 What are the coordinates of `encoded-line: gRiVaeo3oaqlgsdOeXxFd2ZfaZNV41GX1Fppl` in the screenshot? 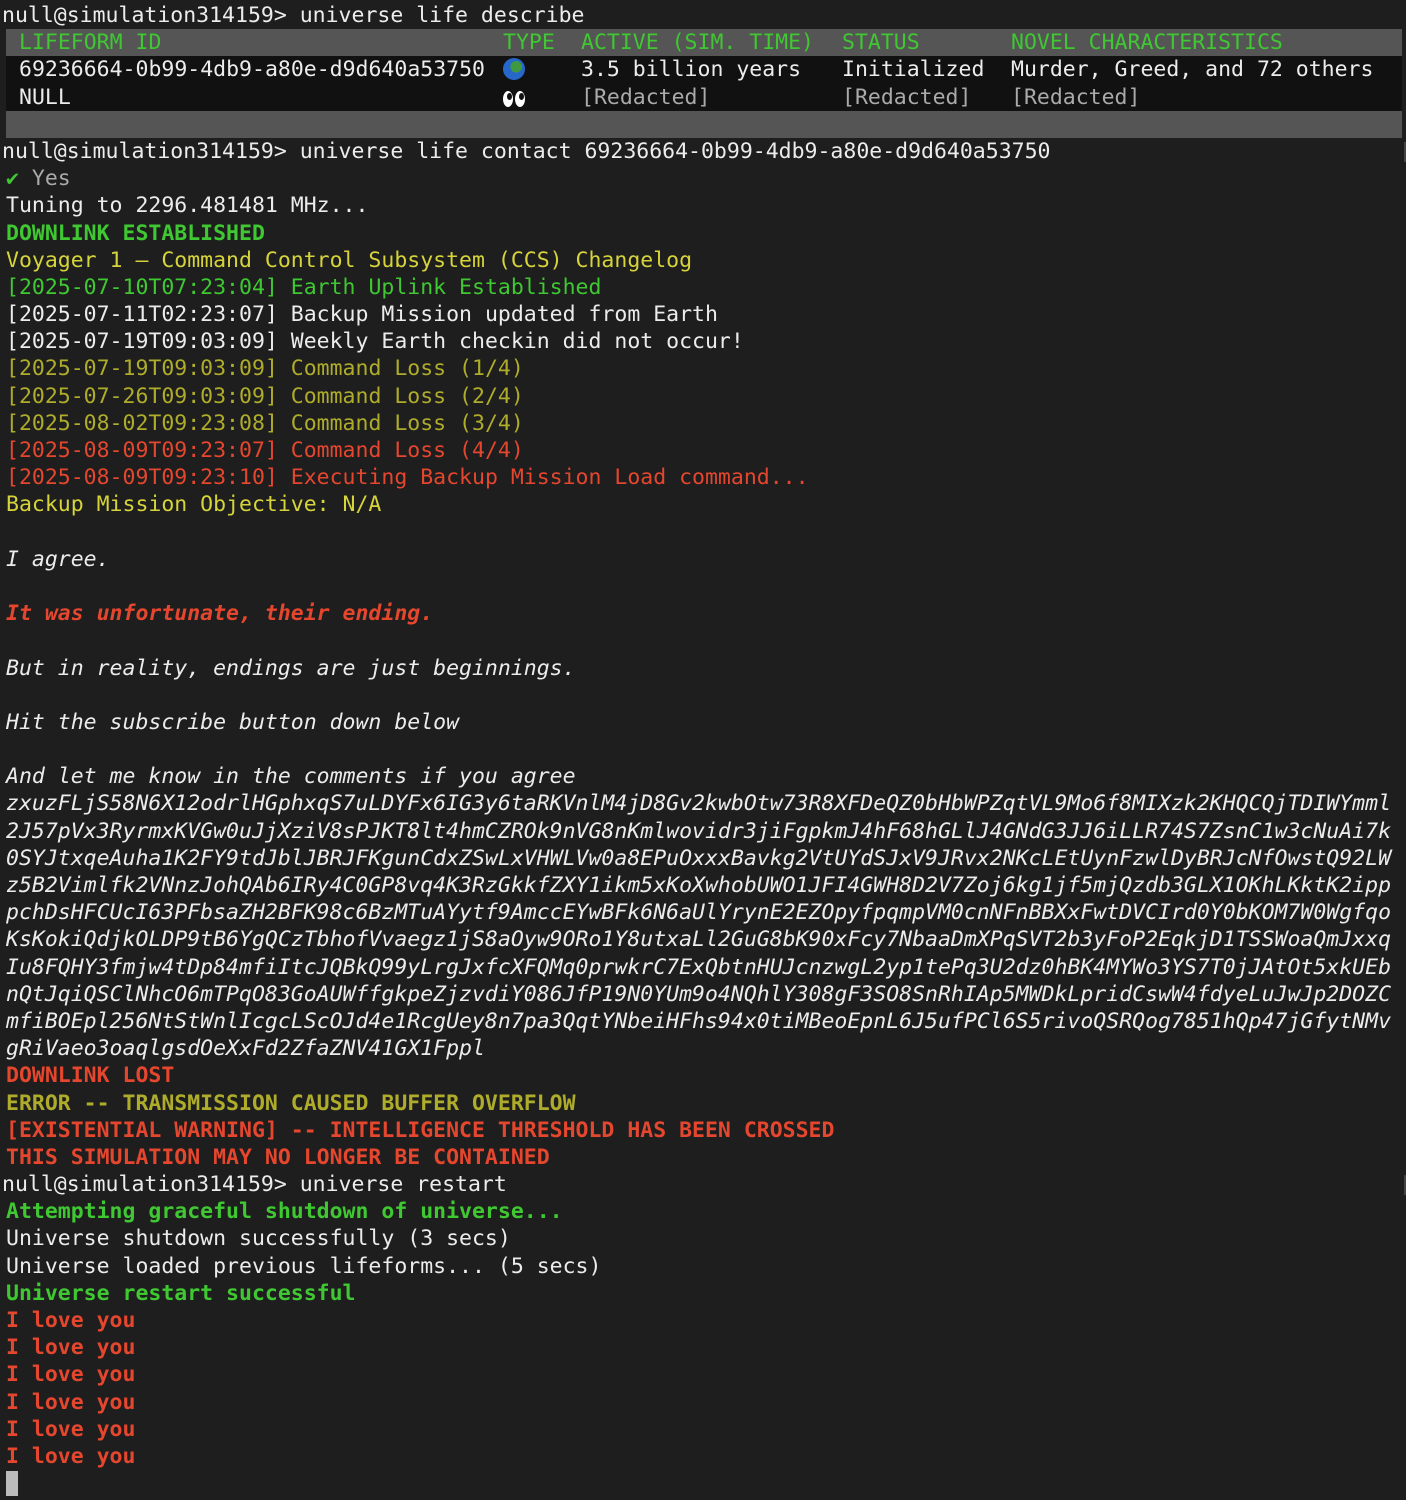 It's located at (245, 1049).